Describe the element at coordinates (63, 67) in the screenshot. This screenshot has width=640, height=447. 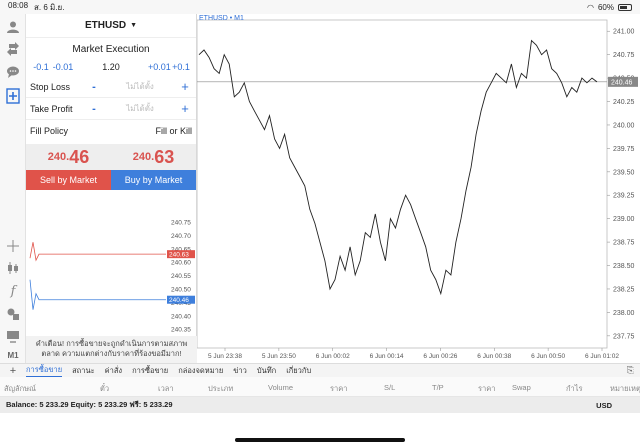
I see `volume-minus-0-01: -0.01` at that location.